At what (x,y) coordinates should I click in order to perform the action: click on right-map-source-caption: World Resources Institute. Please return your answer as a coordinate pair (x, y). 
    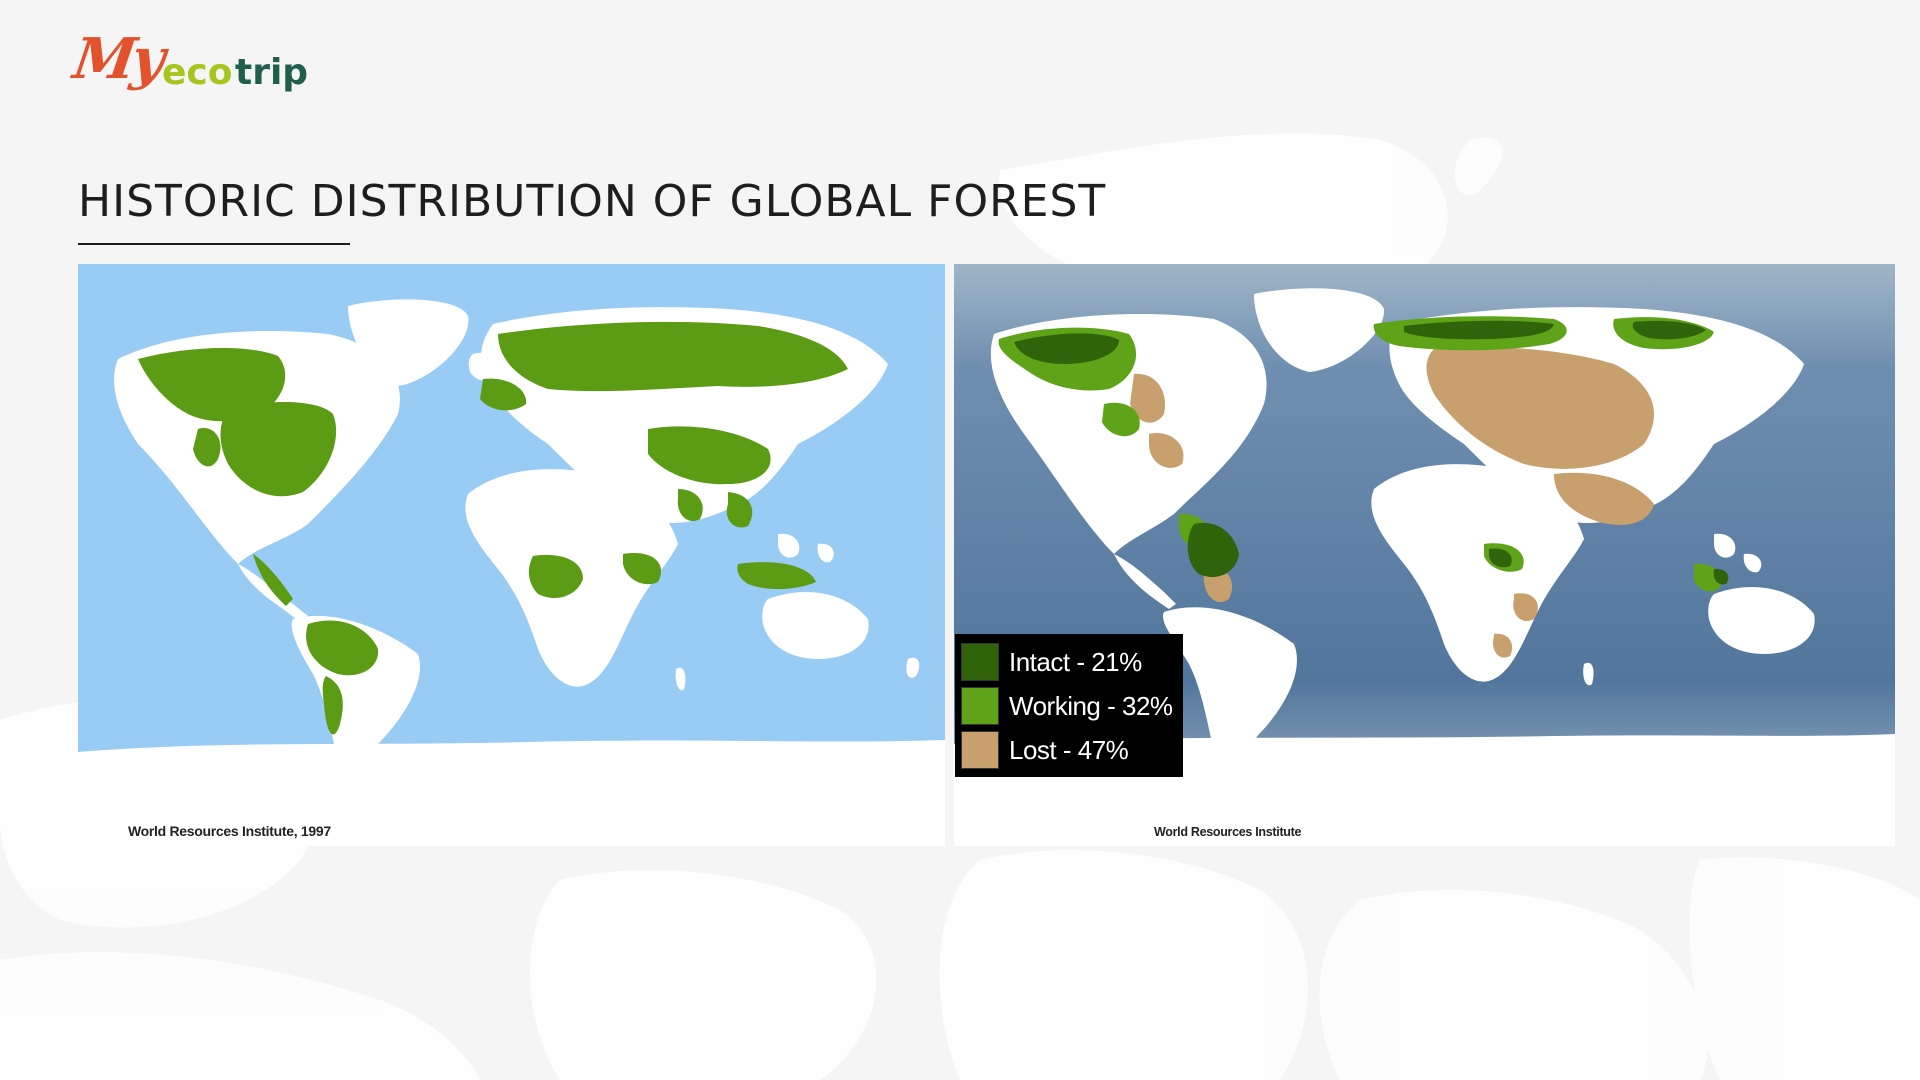
    Looking at the image, I should click on (1228, 832).